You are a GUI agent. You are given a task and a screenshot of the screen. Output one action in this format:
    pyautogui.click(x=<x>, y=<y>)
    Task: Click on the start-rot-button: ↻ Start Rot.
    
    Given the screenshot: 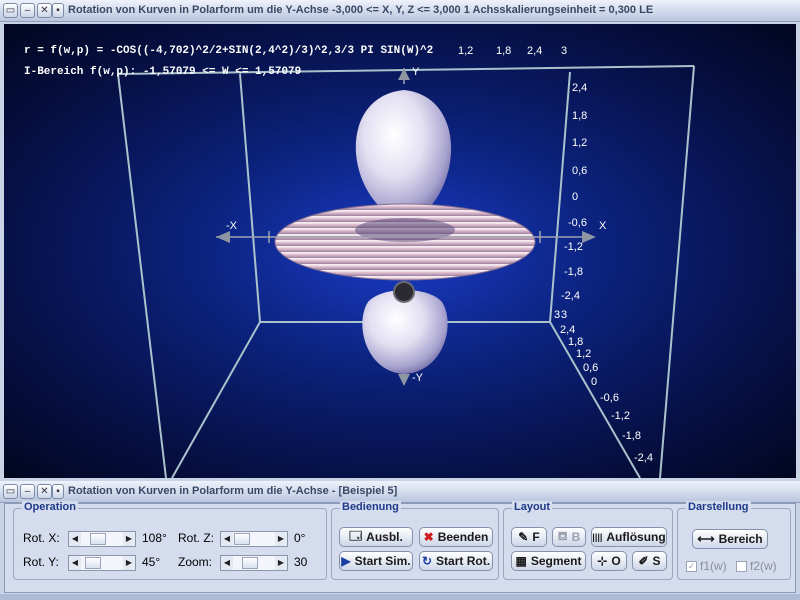 What is the action you would take?
    pyautogui.click(x=456, y=561)
    